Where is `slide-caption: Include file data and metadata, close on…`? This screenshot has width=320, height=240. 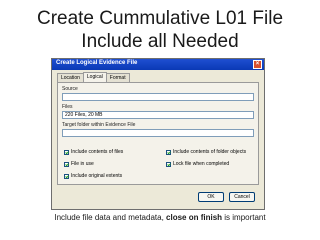
slide-caption: Include file data and metadata, close on… is located at coordinates (160, 217).